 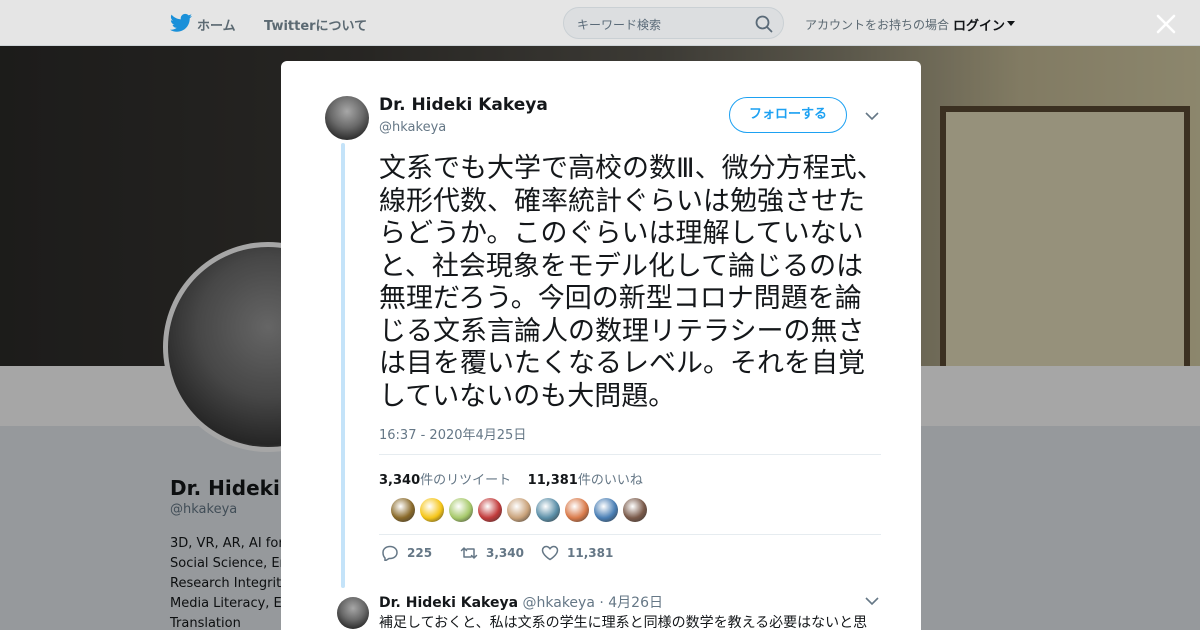 I want to click on like-action: 11,381, so click(x=577, y=553).